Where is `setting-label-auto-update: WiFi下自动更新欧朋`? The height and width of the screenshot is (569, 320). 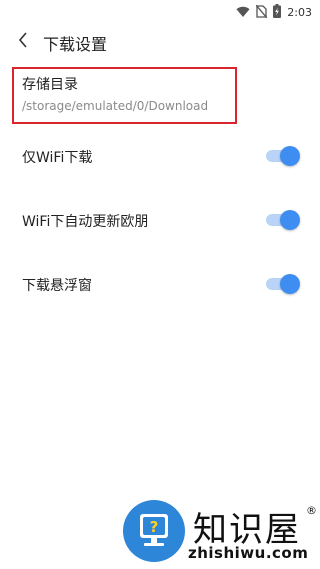
setting-label-auto-update: WiFi下自动更新欧朋 is located at coordinates (85, 222).